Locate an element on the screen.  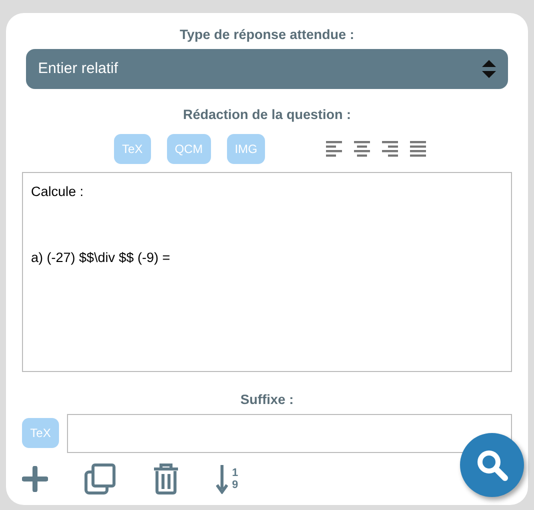
search-icon is located at coordinates (492, 465).